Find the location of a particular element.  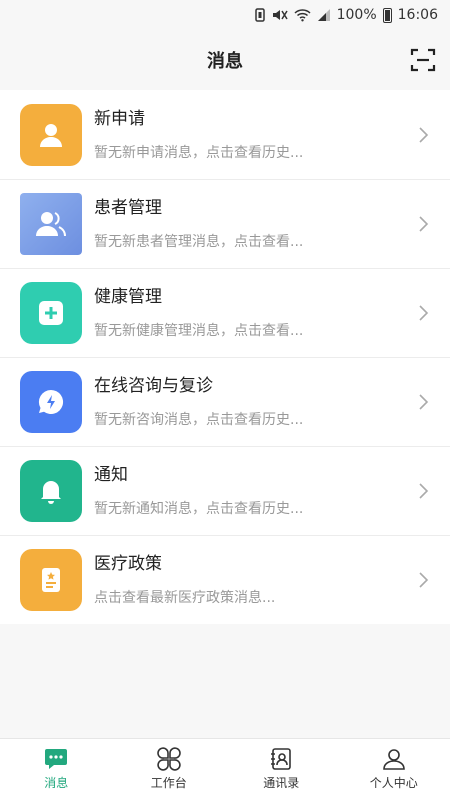

message-item-title: 在线咨询与复诊 is located at coordinates (153, 385).